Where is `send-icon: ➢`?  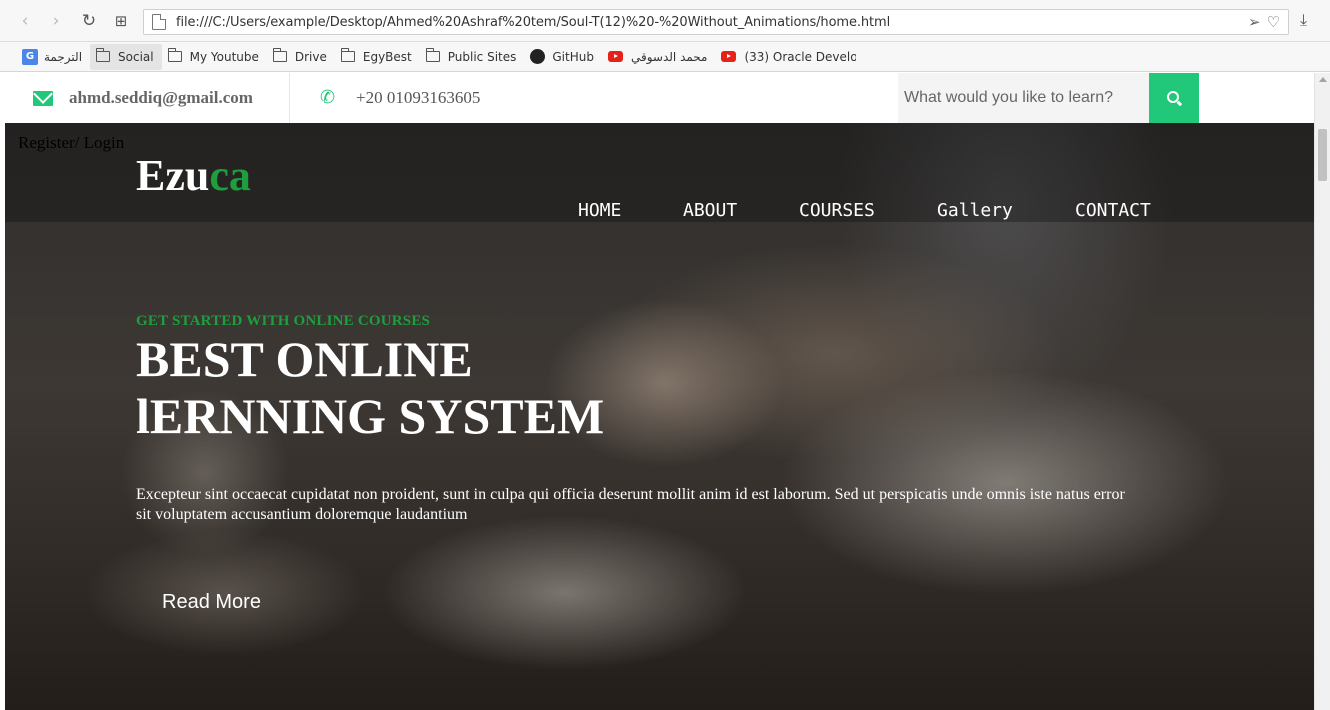
send-icon: ➢ is located at coordinates (1254, 22).